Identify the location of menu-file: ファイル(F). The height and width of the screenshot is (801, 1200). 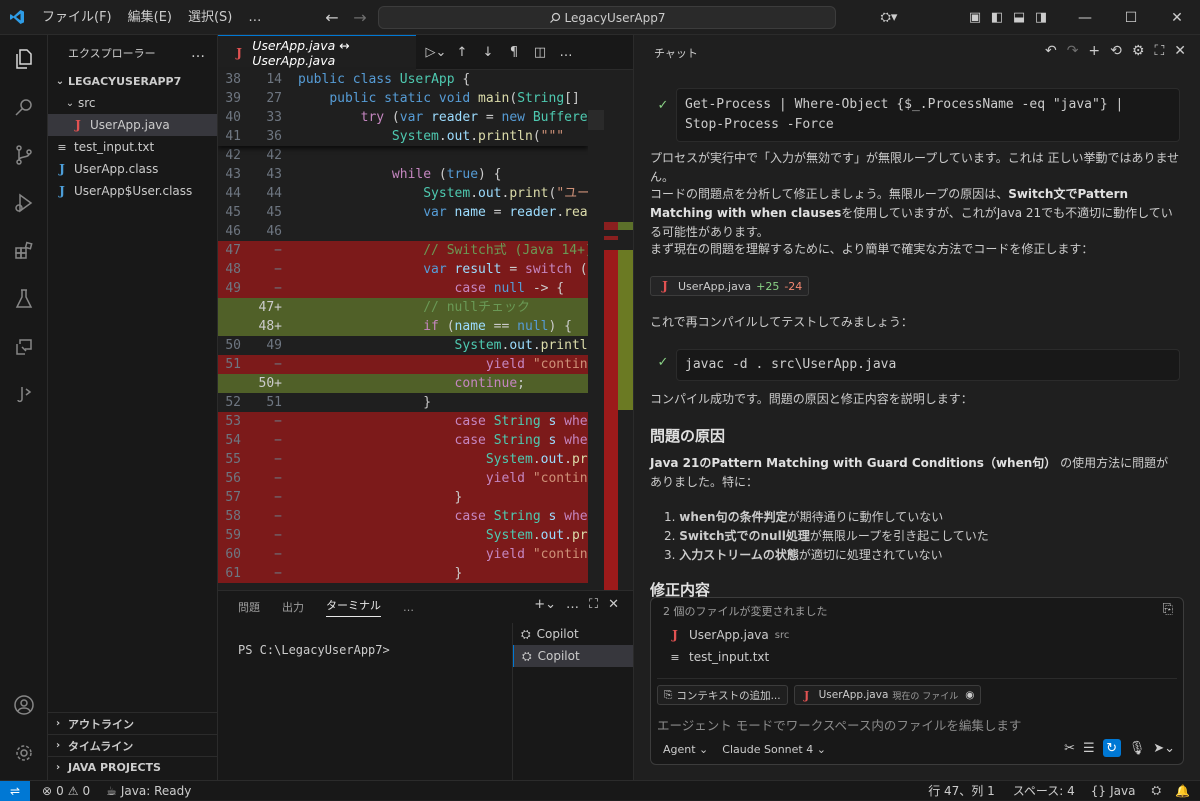
(77, 17).